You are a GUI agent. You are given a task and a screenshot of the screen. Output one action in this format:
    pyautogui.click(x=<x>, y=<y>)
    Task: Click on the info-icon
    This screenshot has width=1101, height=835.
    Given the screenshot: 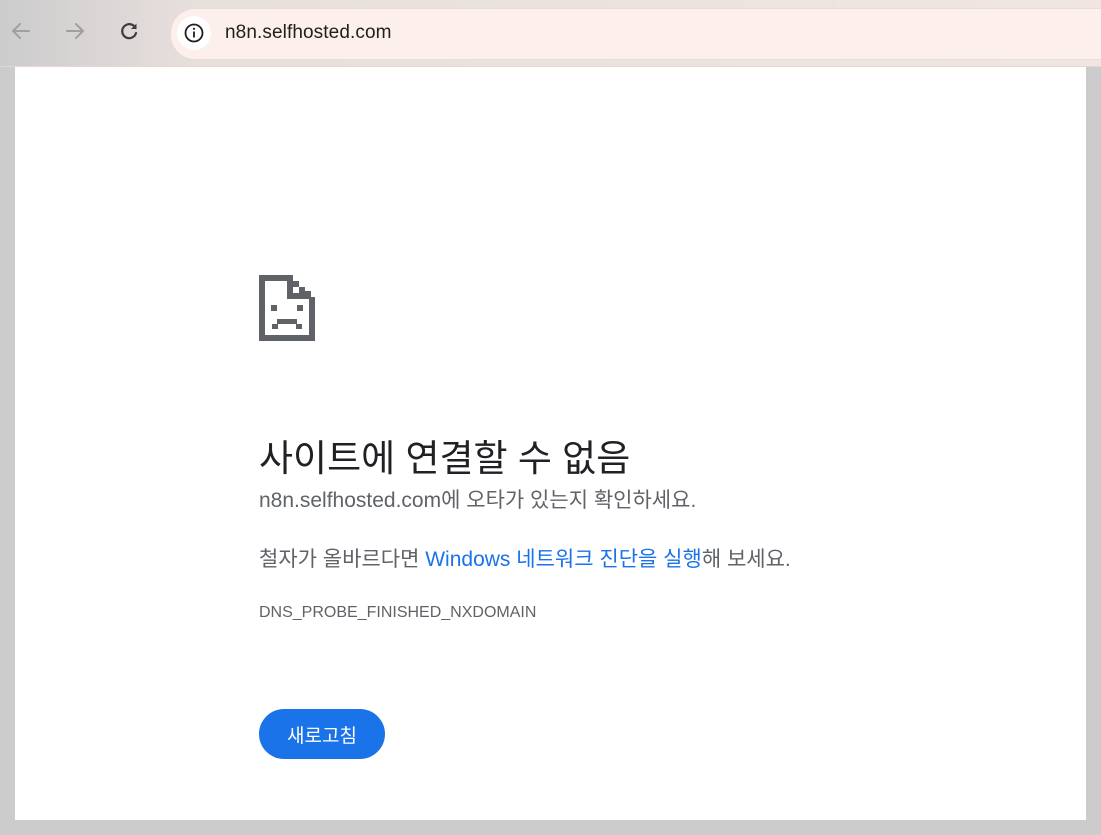 What is the action you would take?
    pyautogui.click(x=194, y=33)
    